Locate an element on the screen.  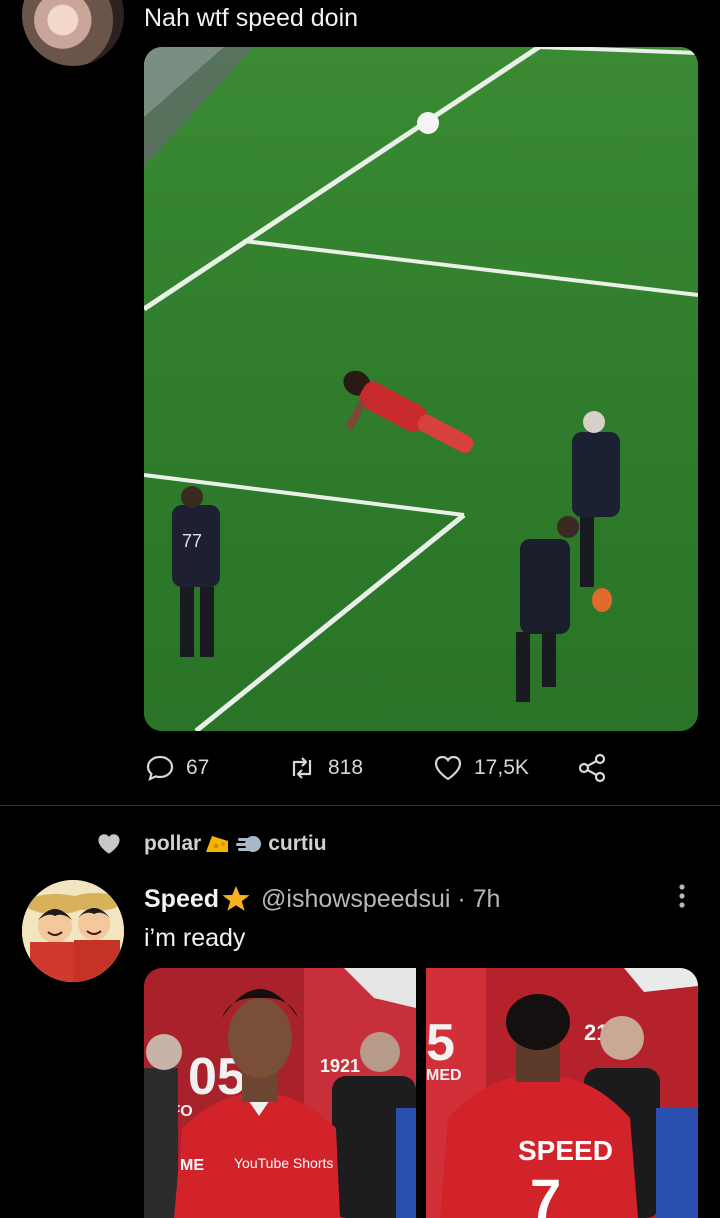
banner-text-right: 5 is located at coordinates (440, 1043).